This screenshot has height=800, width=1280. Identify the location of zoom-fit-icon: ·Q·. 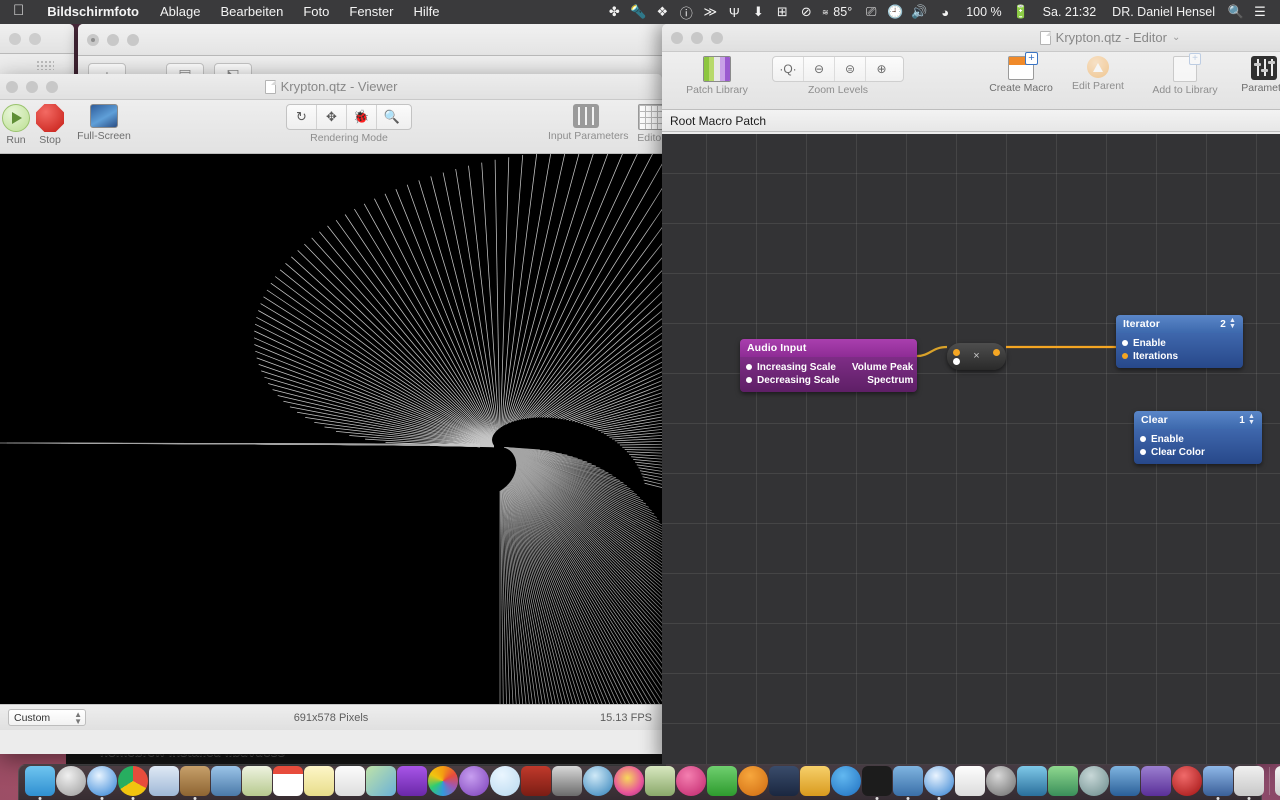
(788, 69).